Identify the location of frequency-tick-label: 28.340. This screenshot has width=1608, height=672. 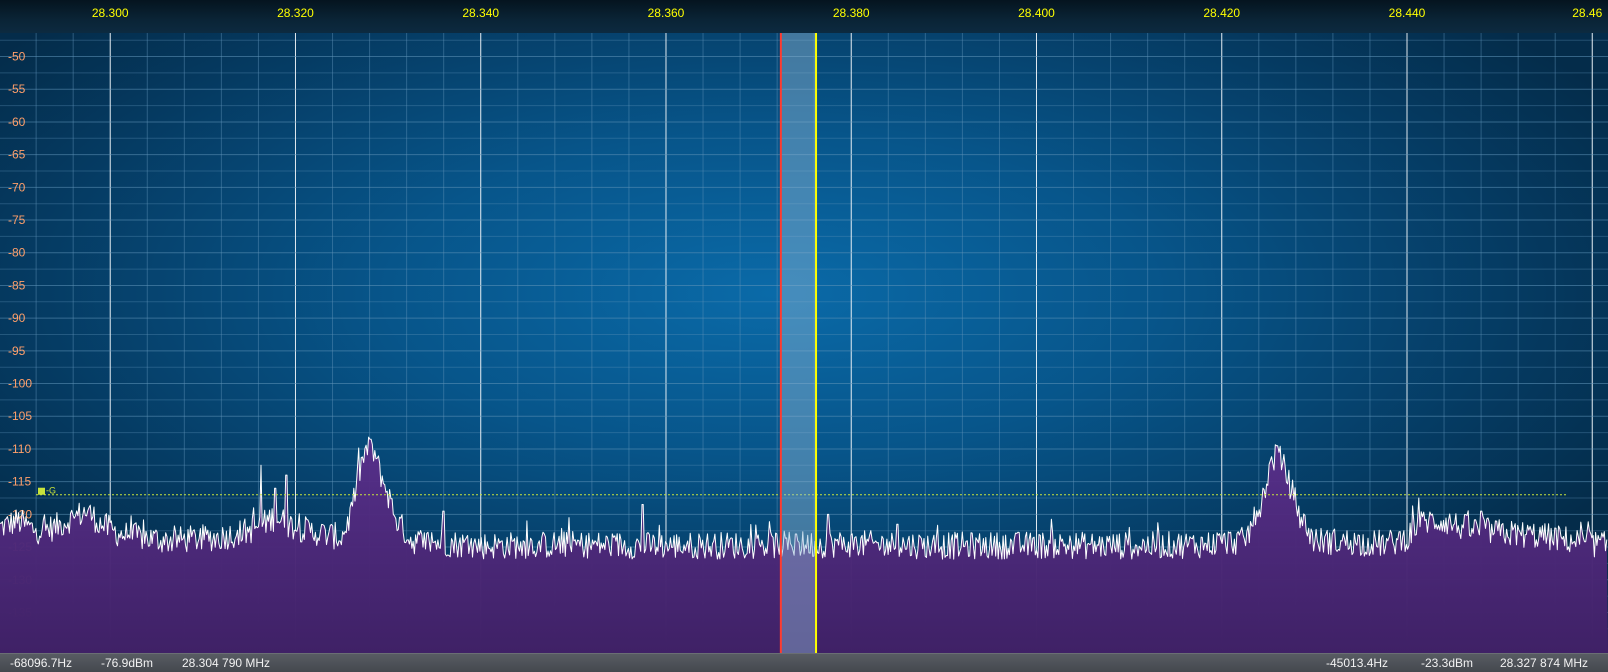
(481, 13).